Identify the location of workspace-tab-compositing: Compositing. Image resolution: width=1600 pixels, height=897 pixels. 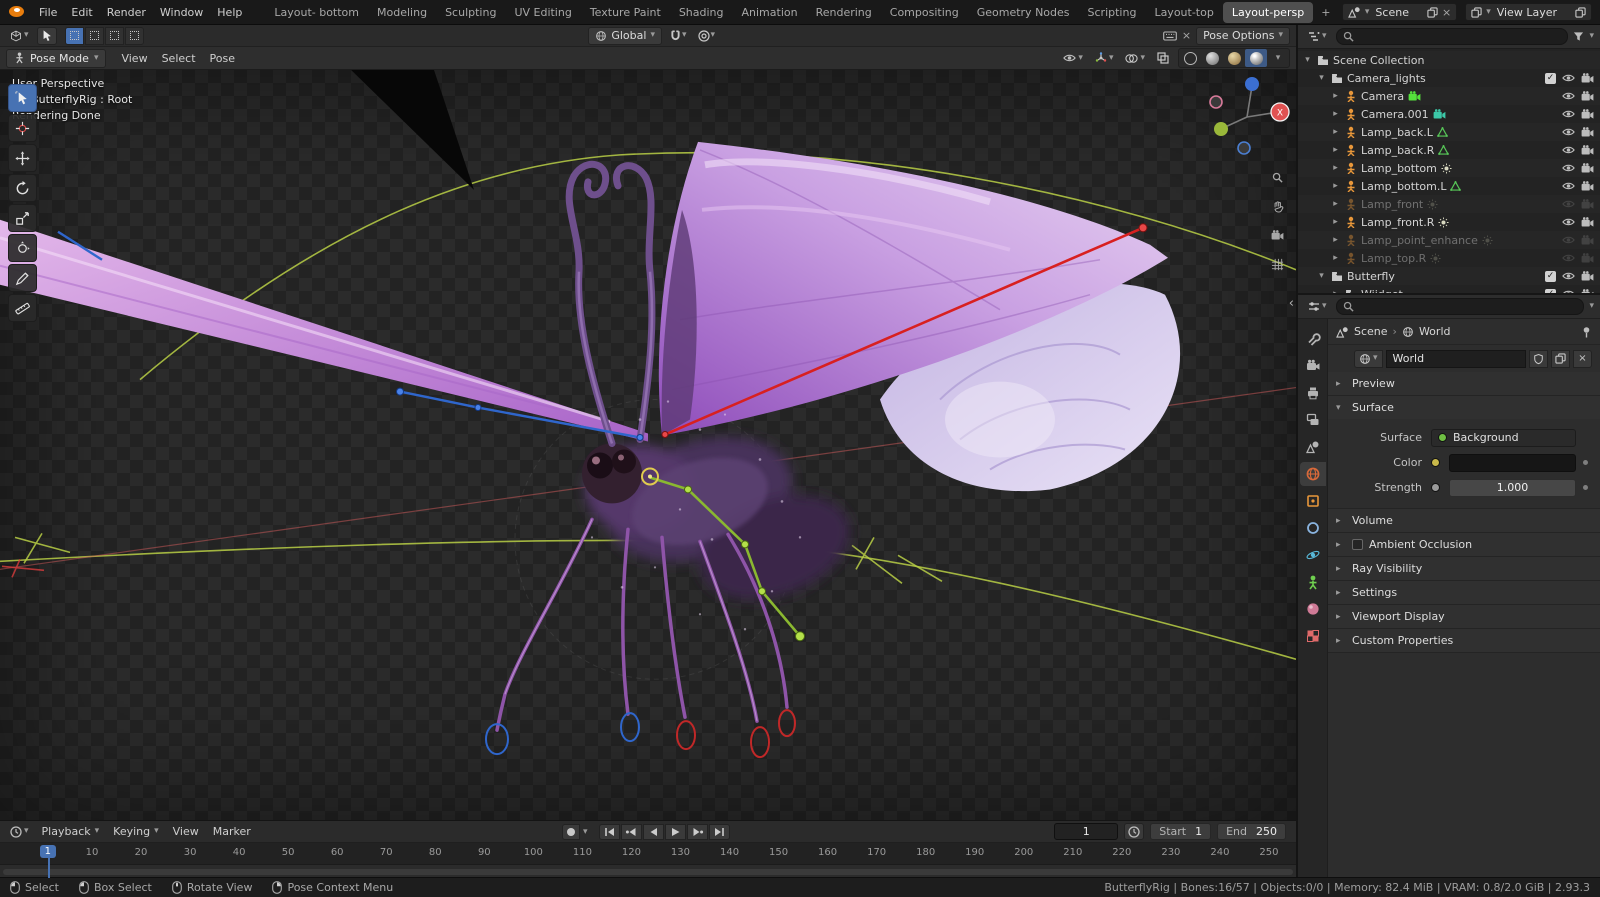
(924, 12).